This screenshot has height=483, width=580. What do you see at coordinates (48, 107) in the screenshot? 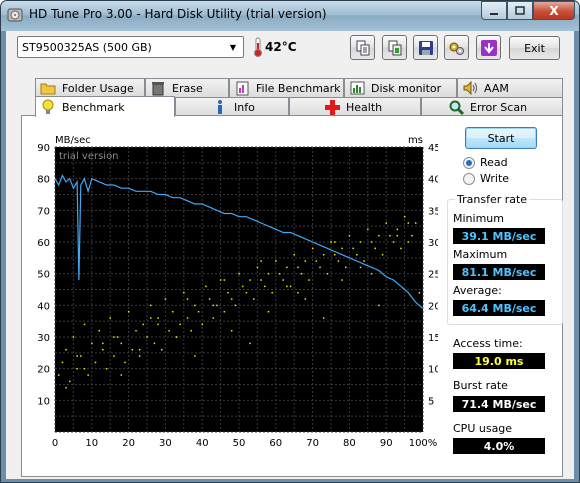
I see `lightbulb-icon` at bounding box center [48, 107].